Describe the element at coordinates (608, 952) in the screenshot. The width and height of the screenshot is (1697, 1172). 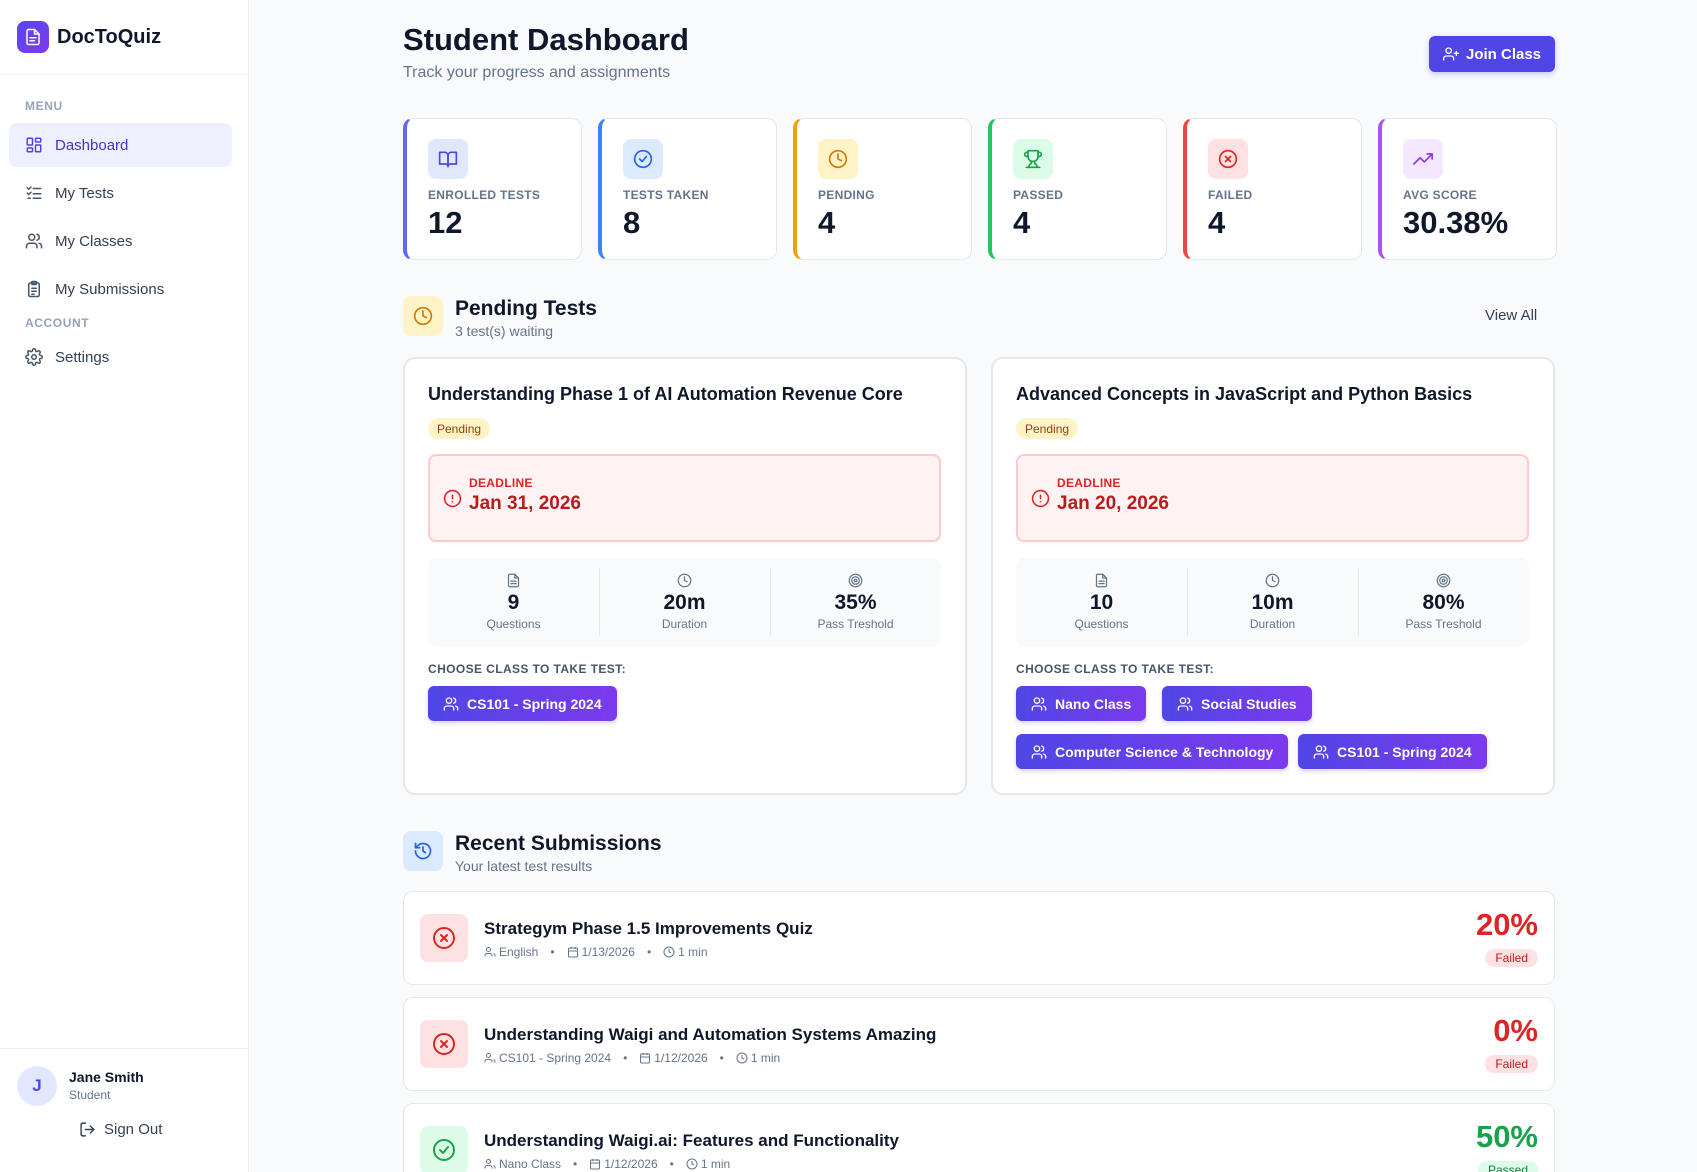
I see `submission-date: 1/13/2026` at that location.